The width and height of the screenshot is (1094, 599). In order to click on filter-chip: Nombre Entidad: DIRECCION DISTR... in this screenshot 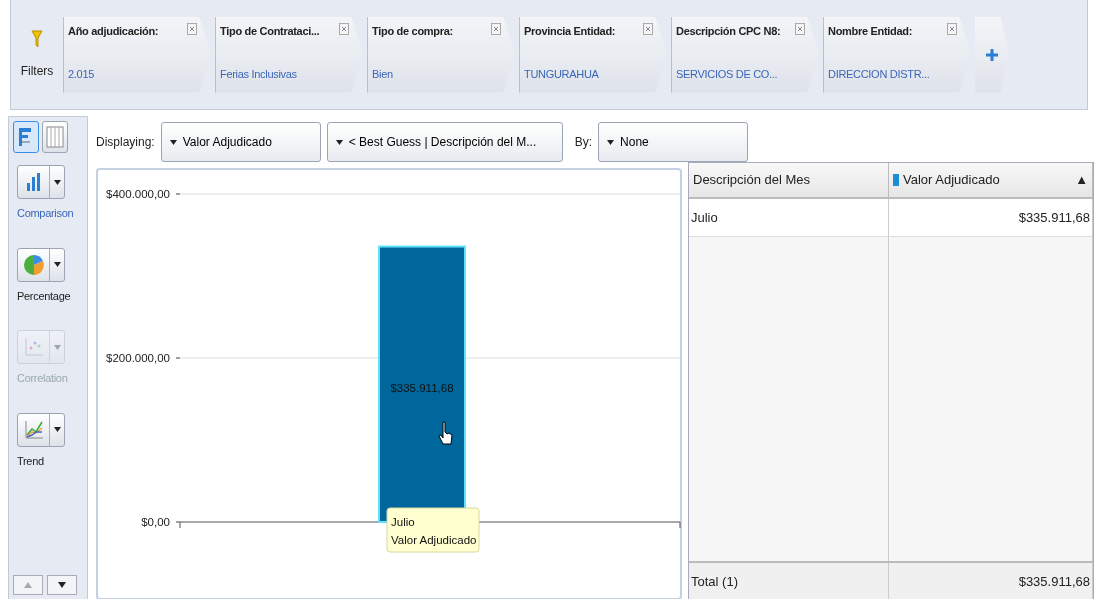, I will do `click(897, 54)`.